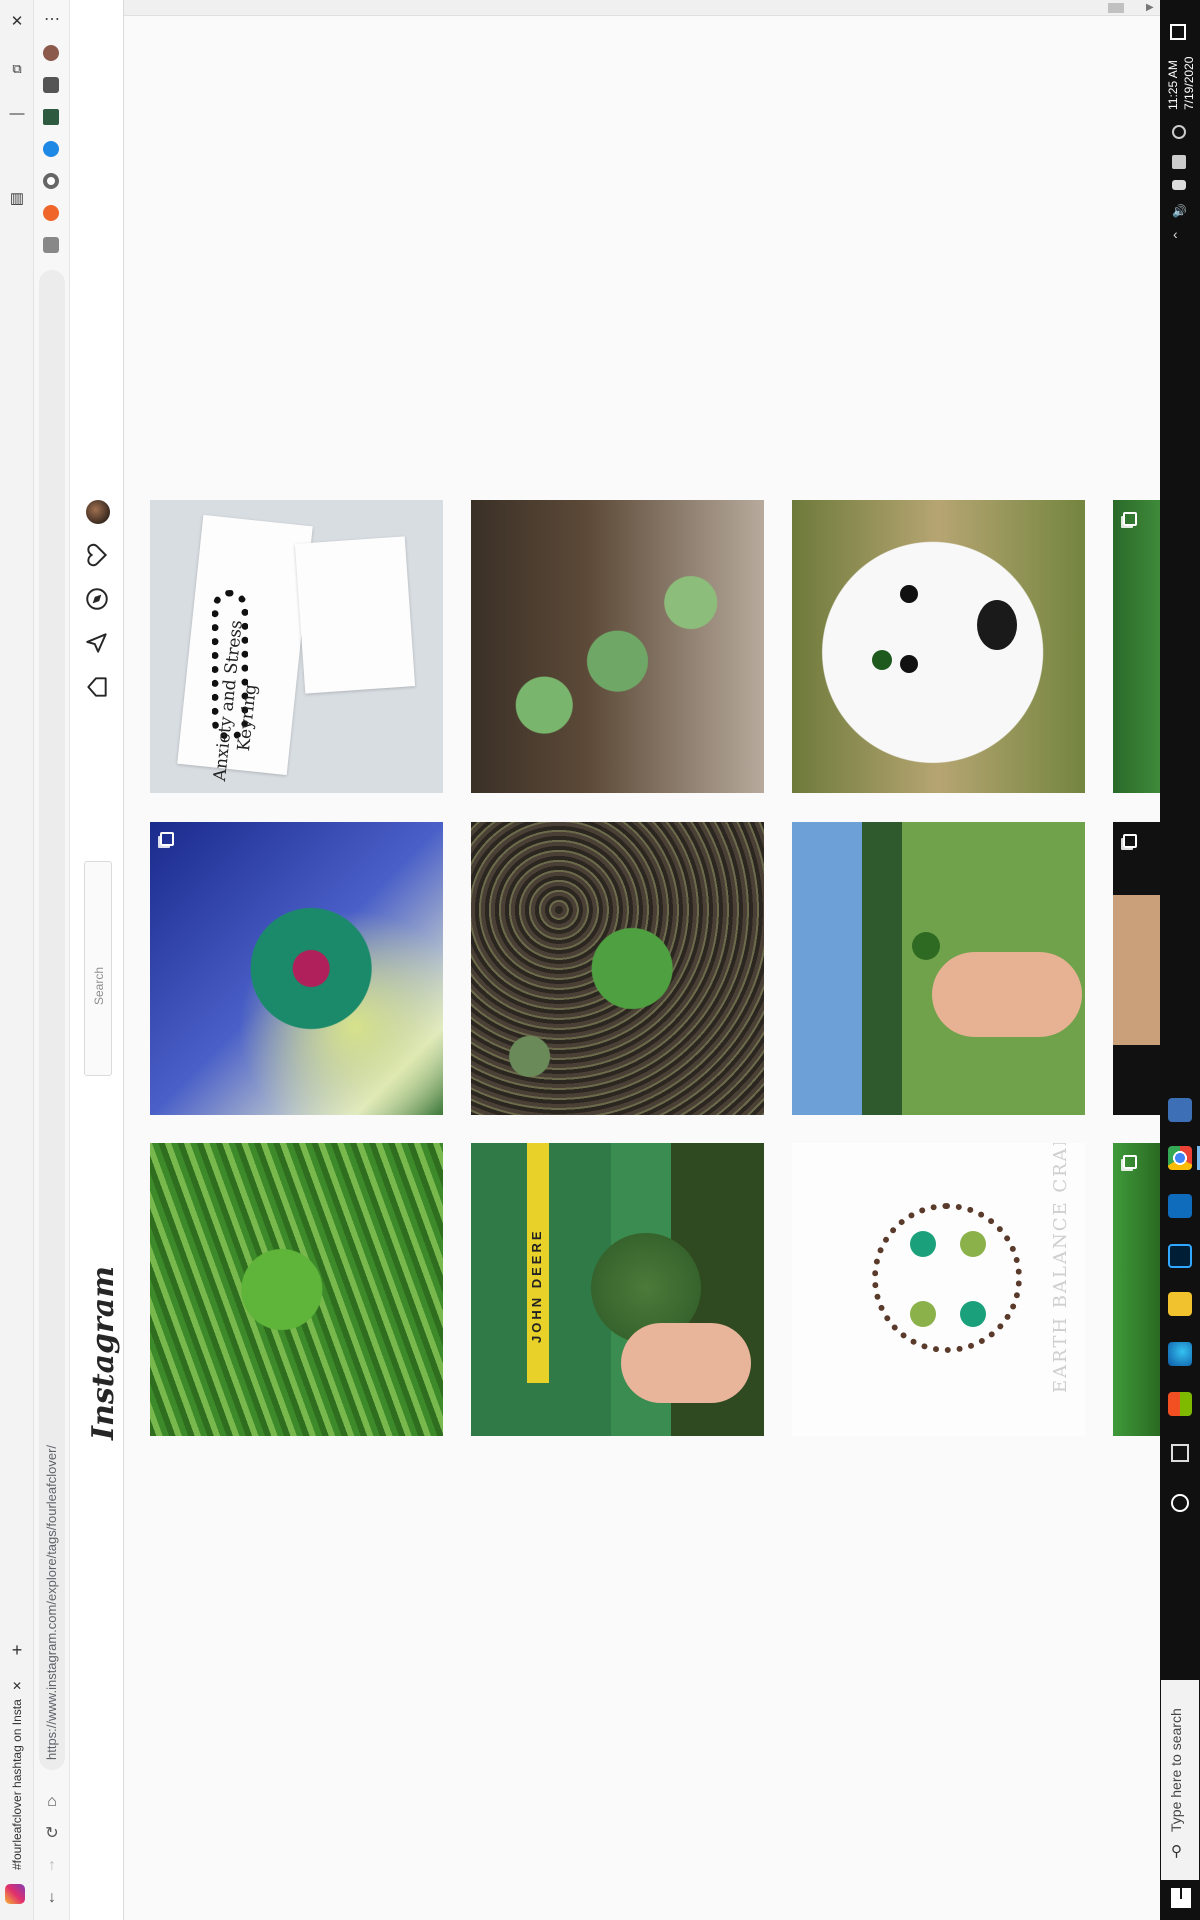 The width and height of the screenshot is (1200, 1920). I want to click on profile-avatar, so click(98, 512).